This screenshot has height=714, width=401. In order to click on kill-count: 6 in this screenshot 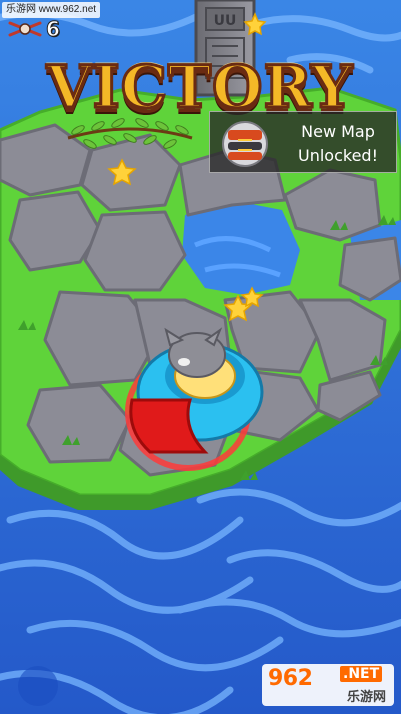, I will do `click(53, 29)`.